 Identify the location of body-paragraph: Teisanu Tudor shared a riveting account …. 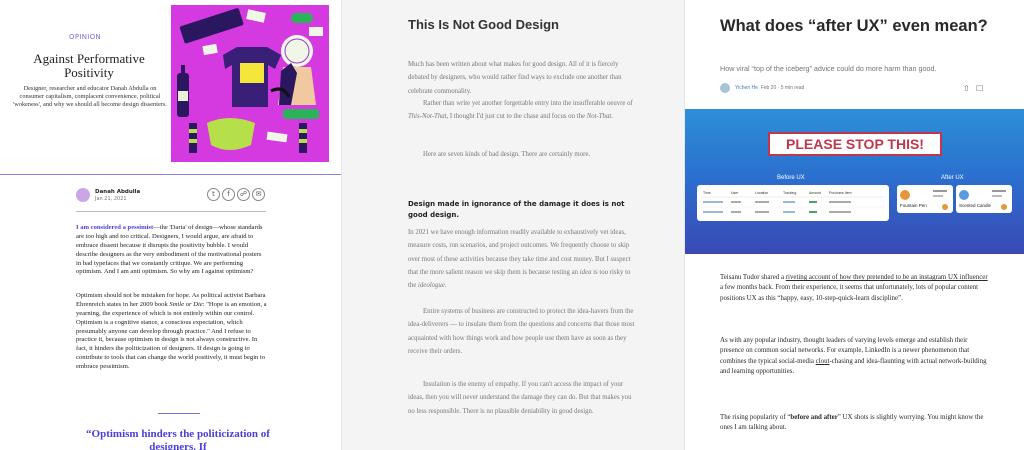
(854, 288).